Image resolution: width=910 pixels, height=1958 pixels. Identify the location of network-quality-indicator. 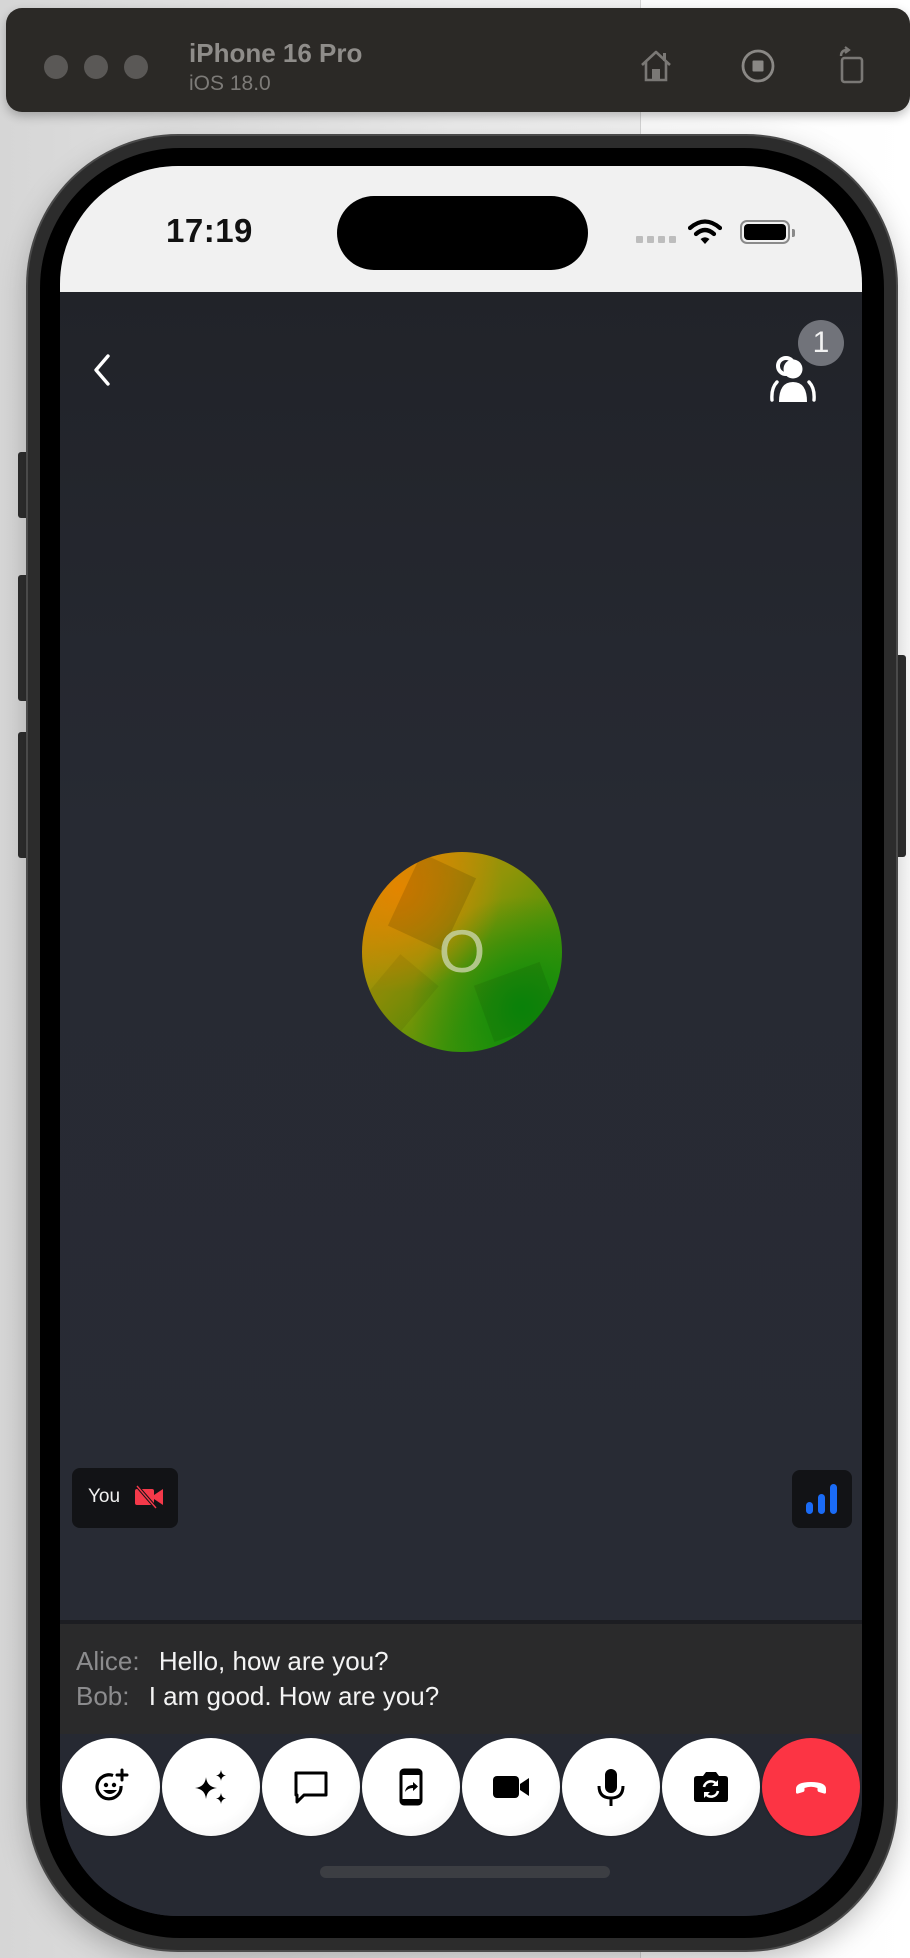
(822, 1499).